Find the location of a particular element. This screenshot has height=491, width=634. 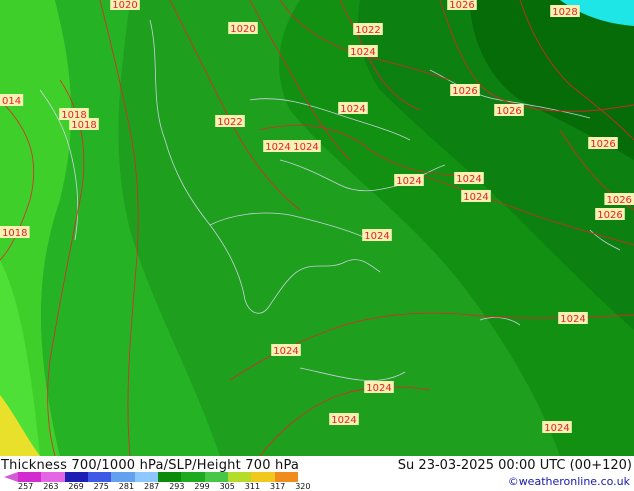

isobar-label: 1028 is located at coordinates (565, 11).